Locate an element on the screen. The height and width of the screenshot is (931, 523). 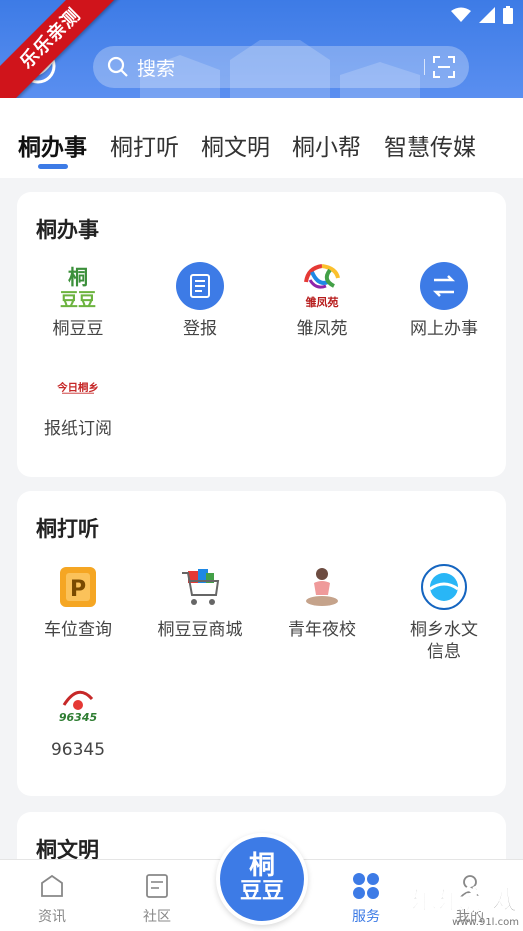
nav-item-zixun: 资讯 is located at coordinates (52, 899).